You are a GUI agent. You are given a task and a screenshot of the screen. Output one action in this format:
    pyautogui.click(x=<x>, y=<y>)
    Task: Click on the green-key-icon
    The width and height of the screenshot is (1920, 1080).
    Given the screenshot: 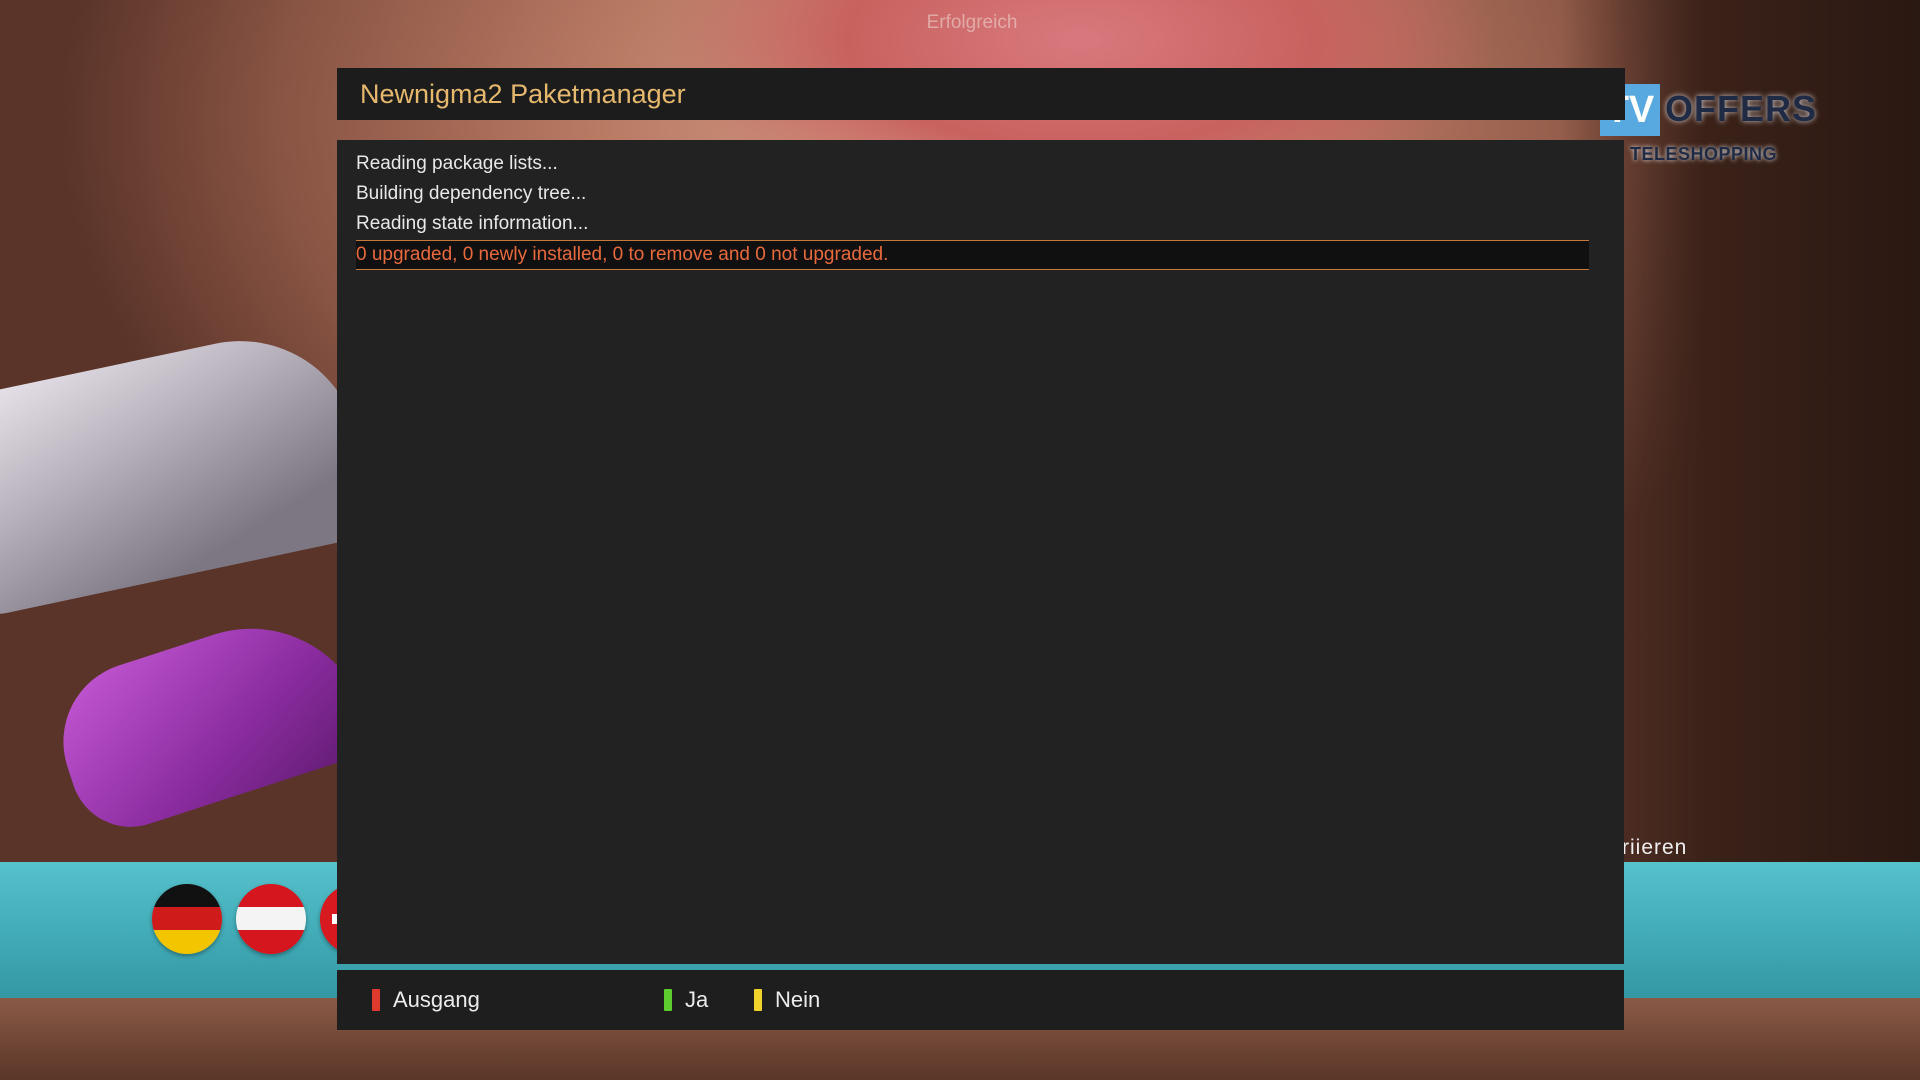 What is the action you would take?
    pyautogui.click(x=668, y=1000)
    